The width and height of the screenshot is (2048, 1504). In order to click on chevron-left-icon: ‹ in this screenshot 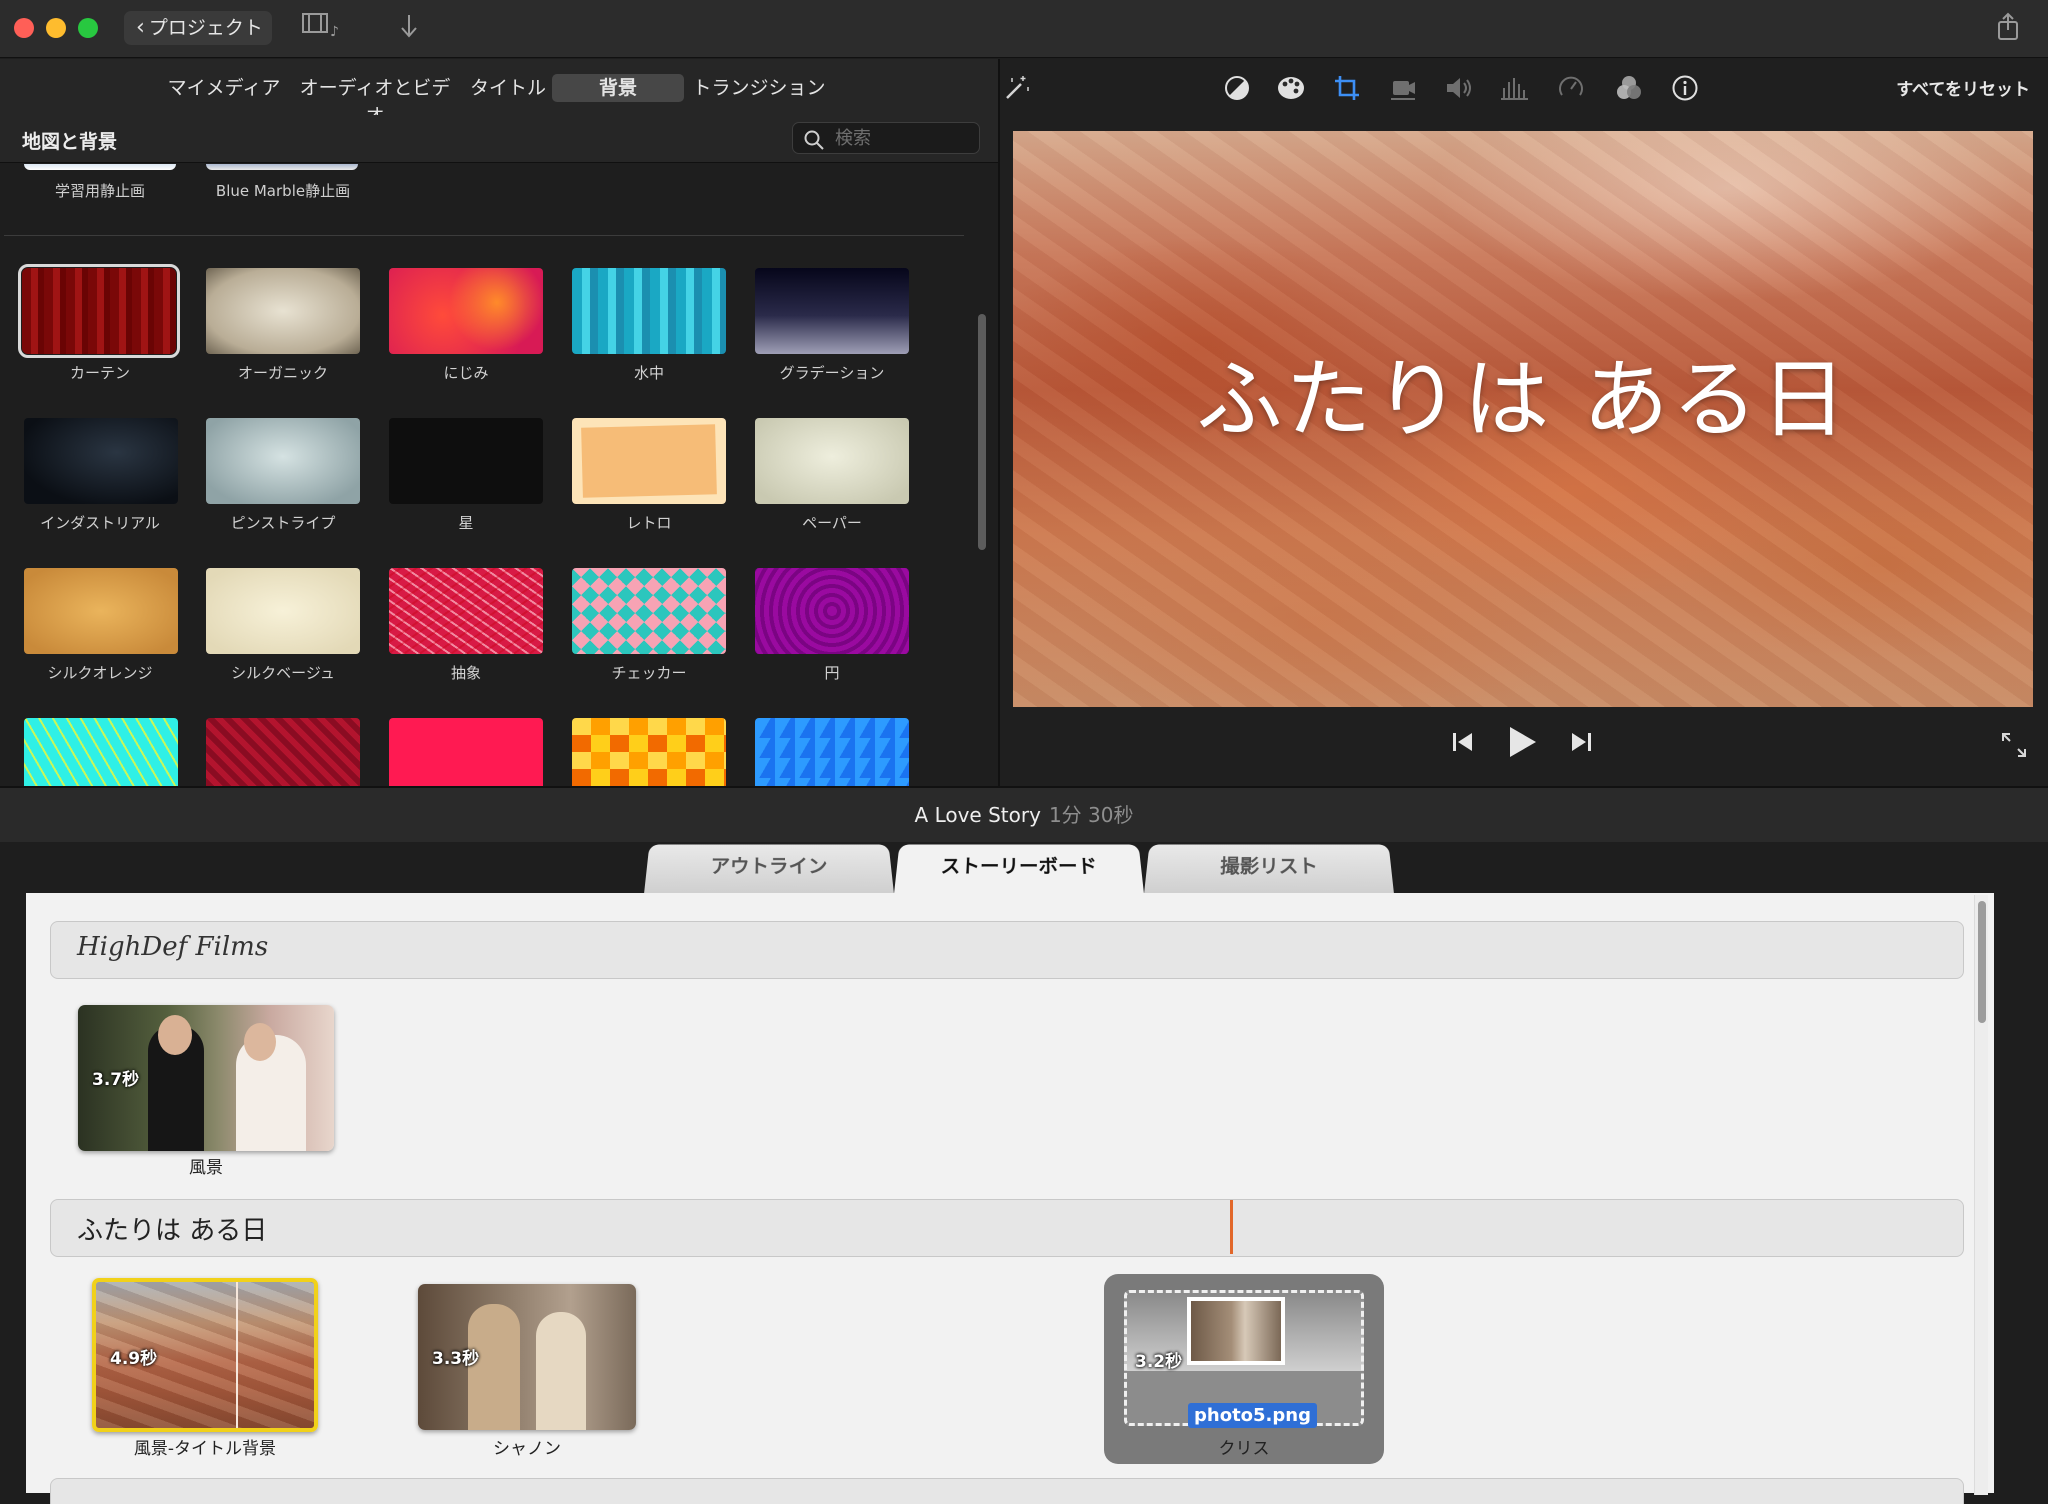, I will do `click(140, 27)`.